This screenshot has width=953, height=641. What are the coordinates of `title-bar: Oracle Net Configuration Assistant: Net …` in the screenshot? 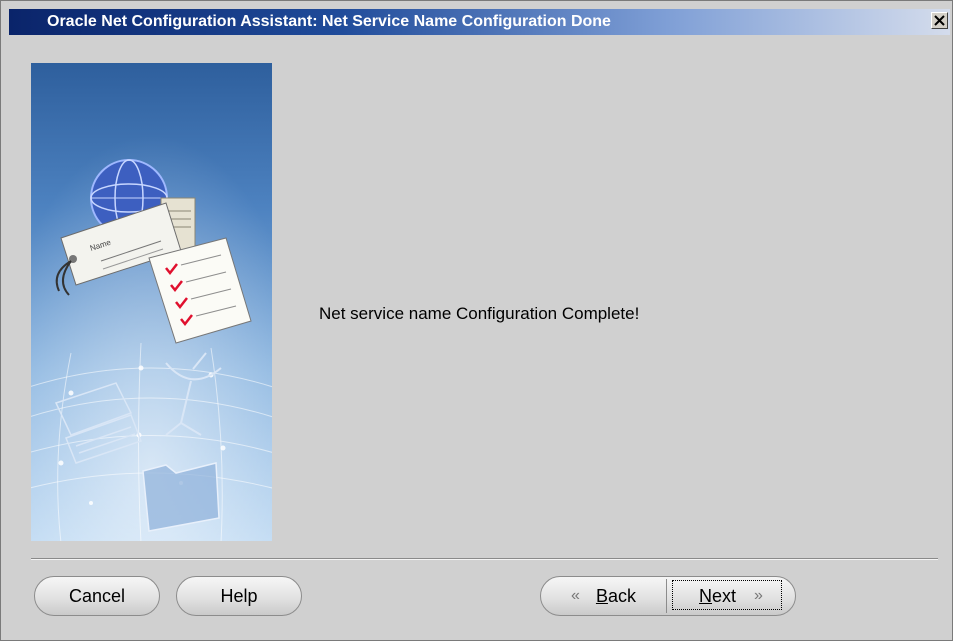 It's located at (479, 22).